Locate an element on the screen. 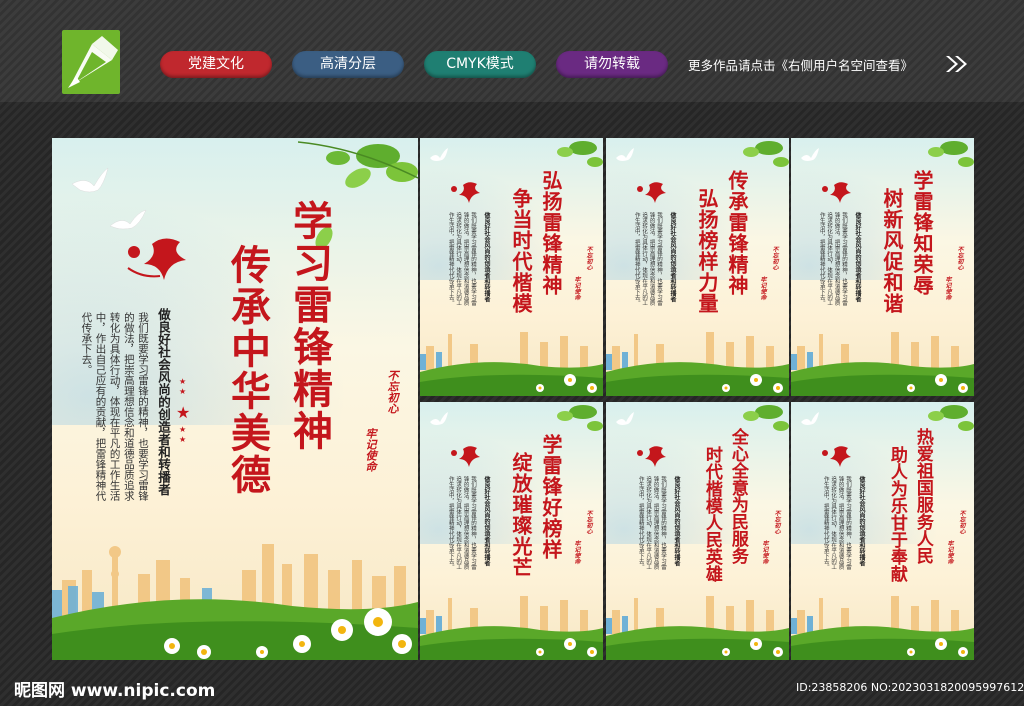 The height and width of the screenshot is (706, 1024). poster-1-seal-2: 牢记使命 is located at coordinates (576, 288).